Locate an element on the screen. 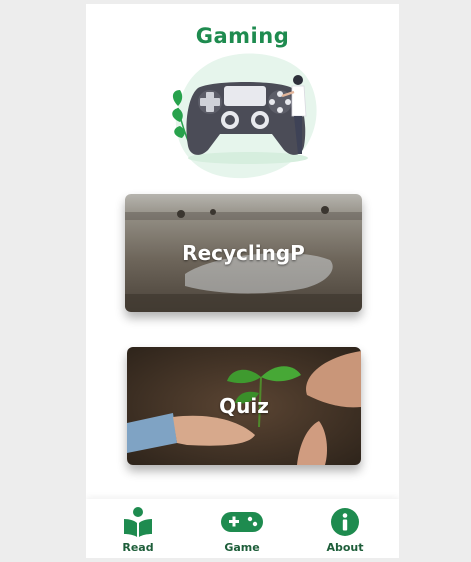  nav-item-about: About is located at coordinates (345, 530).